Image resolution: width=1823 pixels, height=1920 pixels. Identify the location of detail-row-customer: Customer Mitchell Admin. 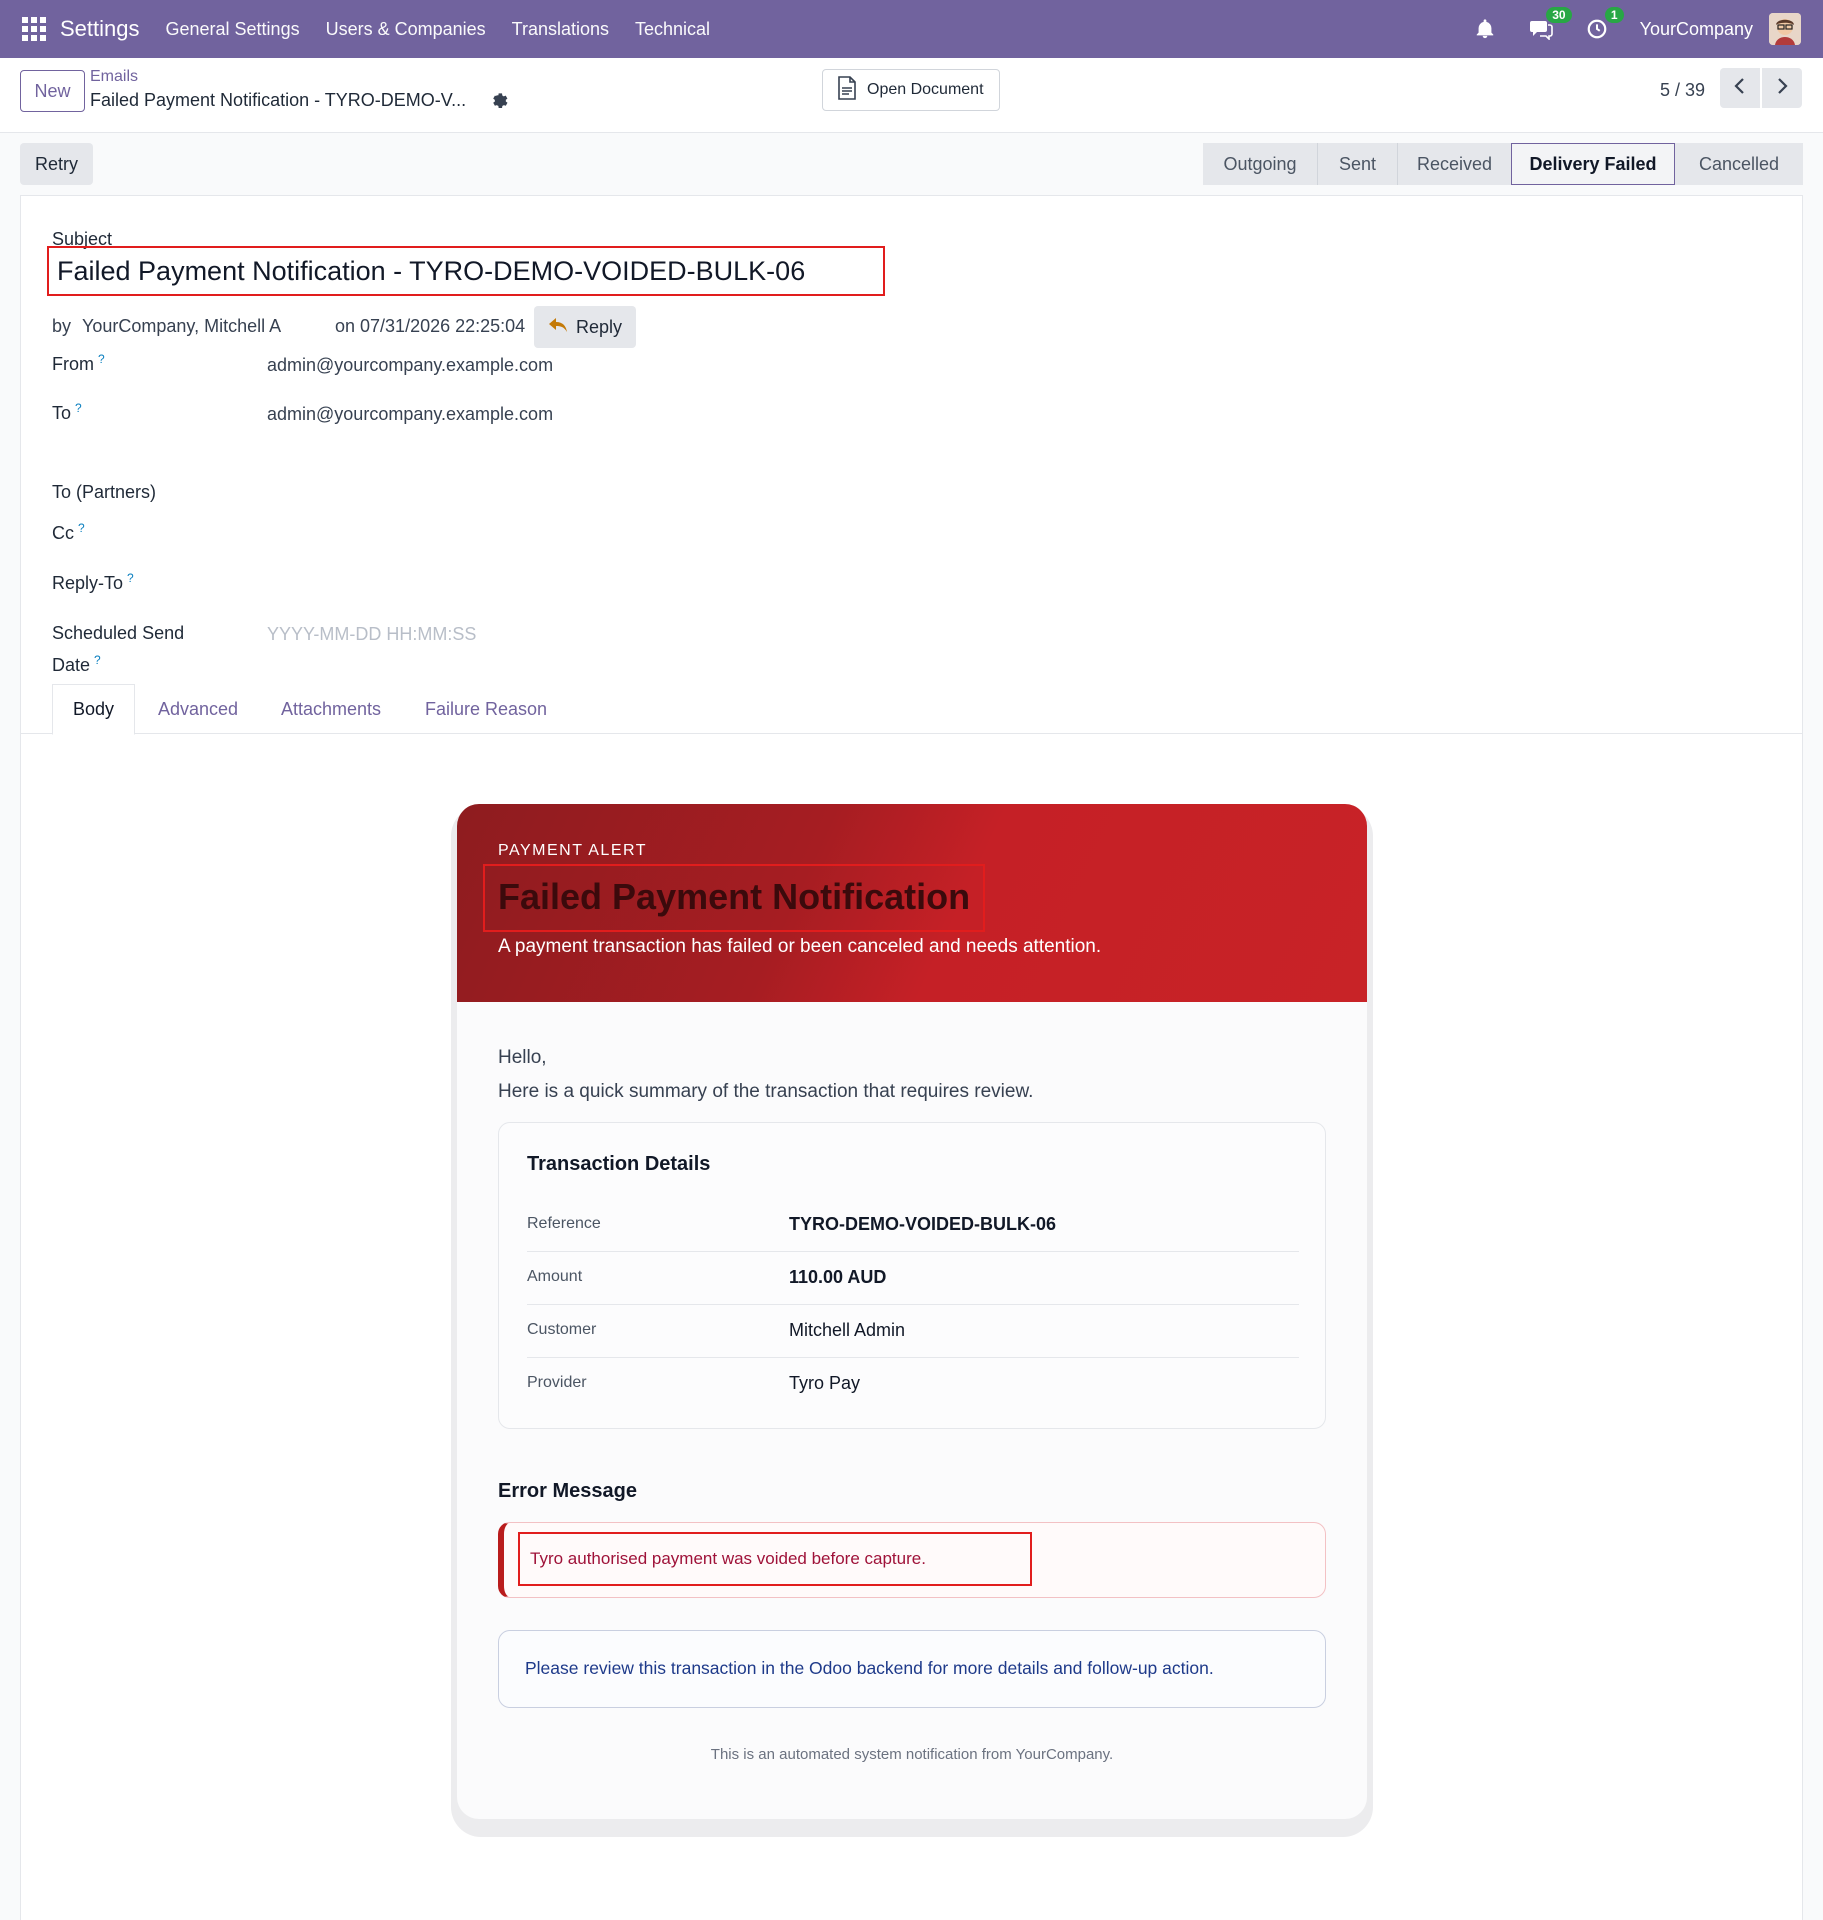
(913, 1331).